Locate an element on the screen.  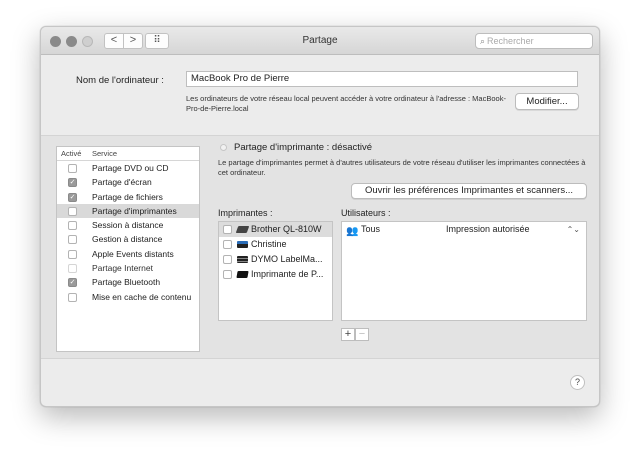
printer-name: Brother QL-810W is located at coordinates (286, 229).